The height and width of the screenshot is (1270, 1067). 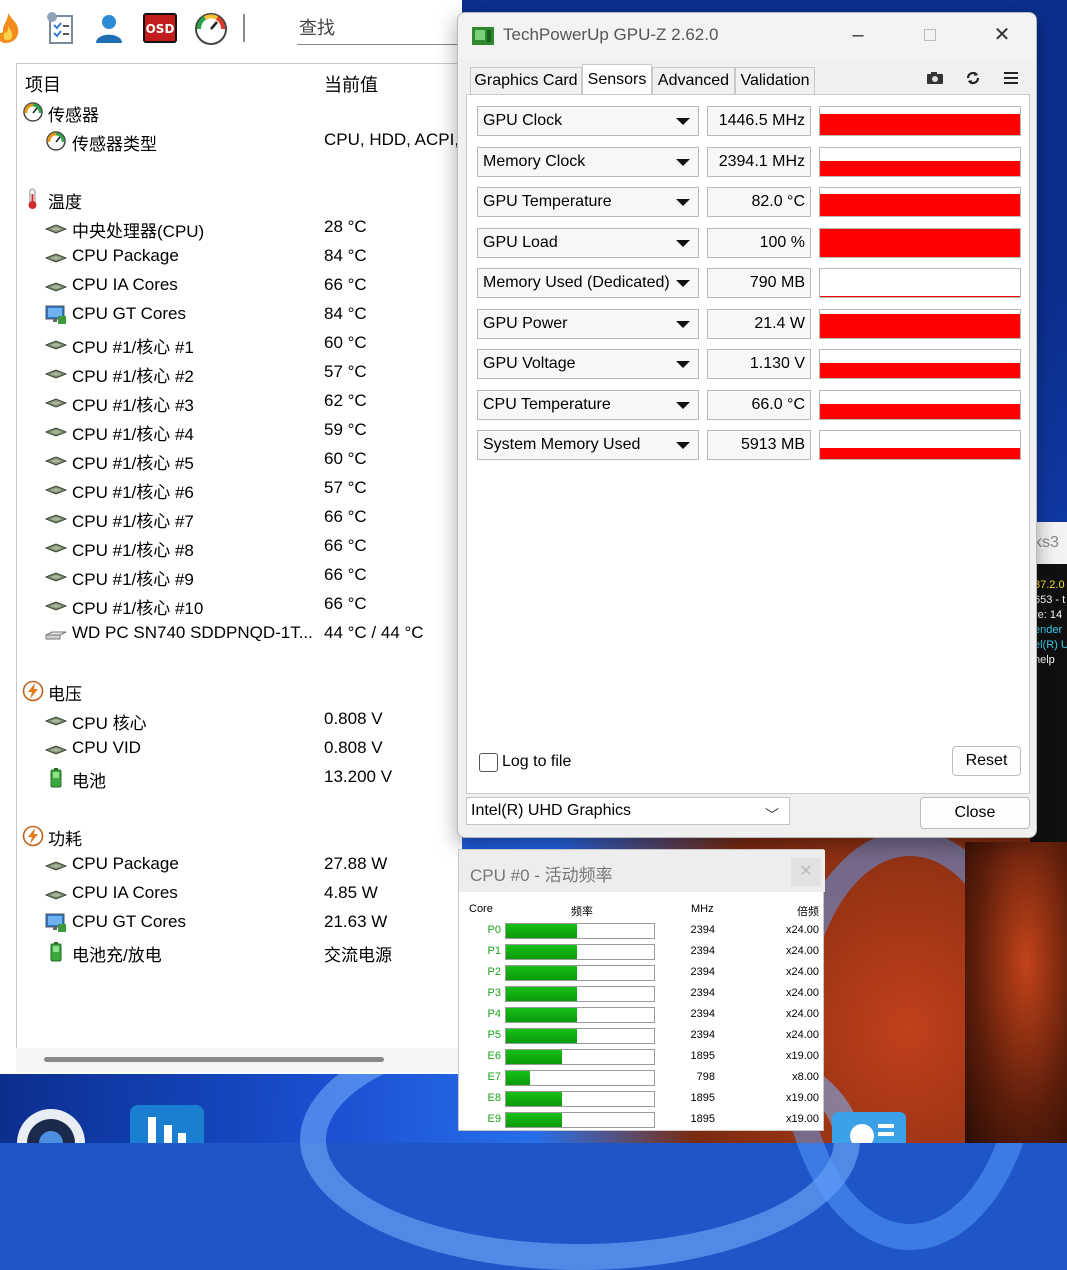 I want to click on osd-icon: OSD, so click(x=160, y=28).